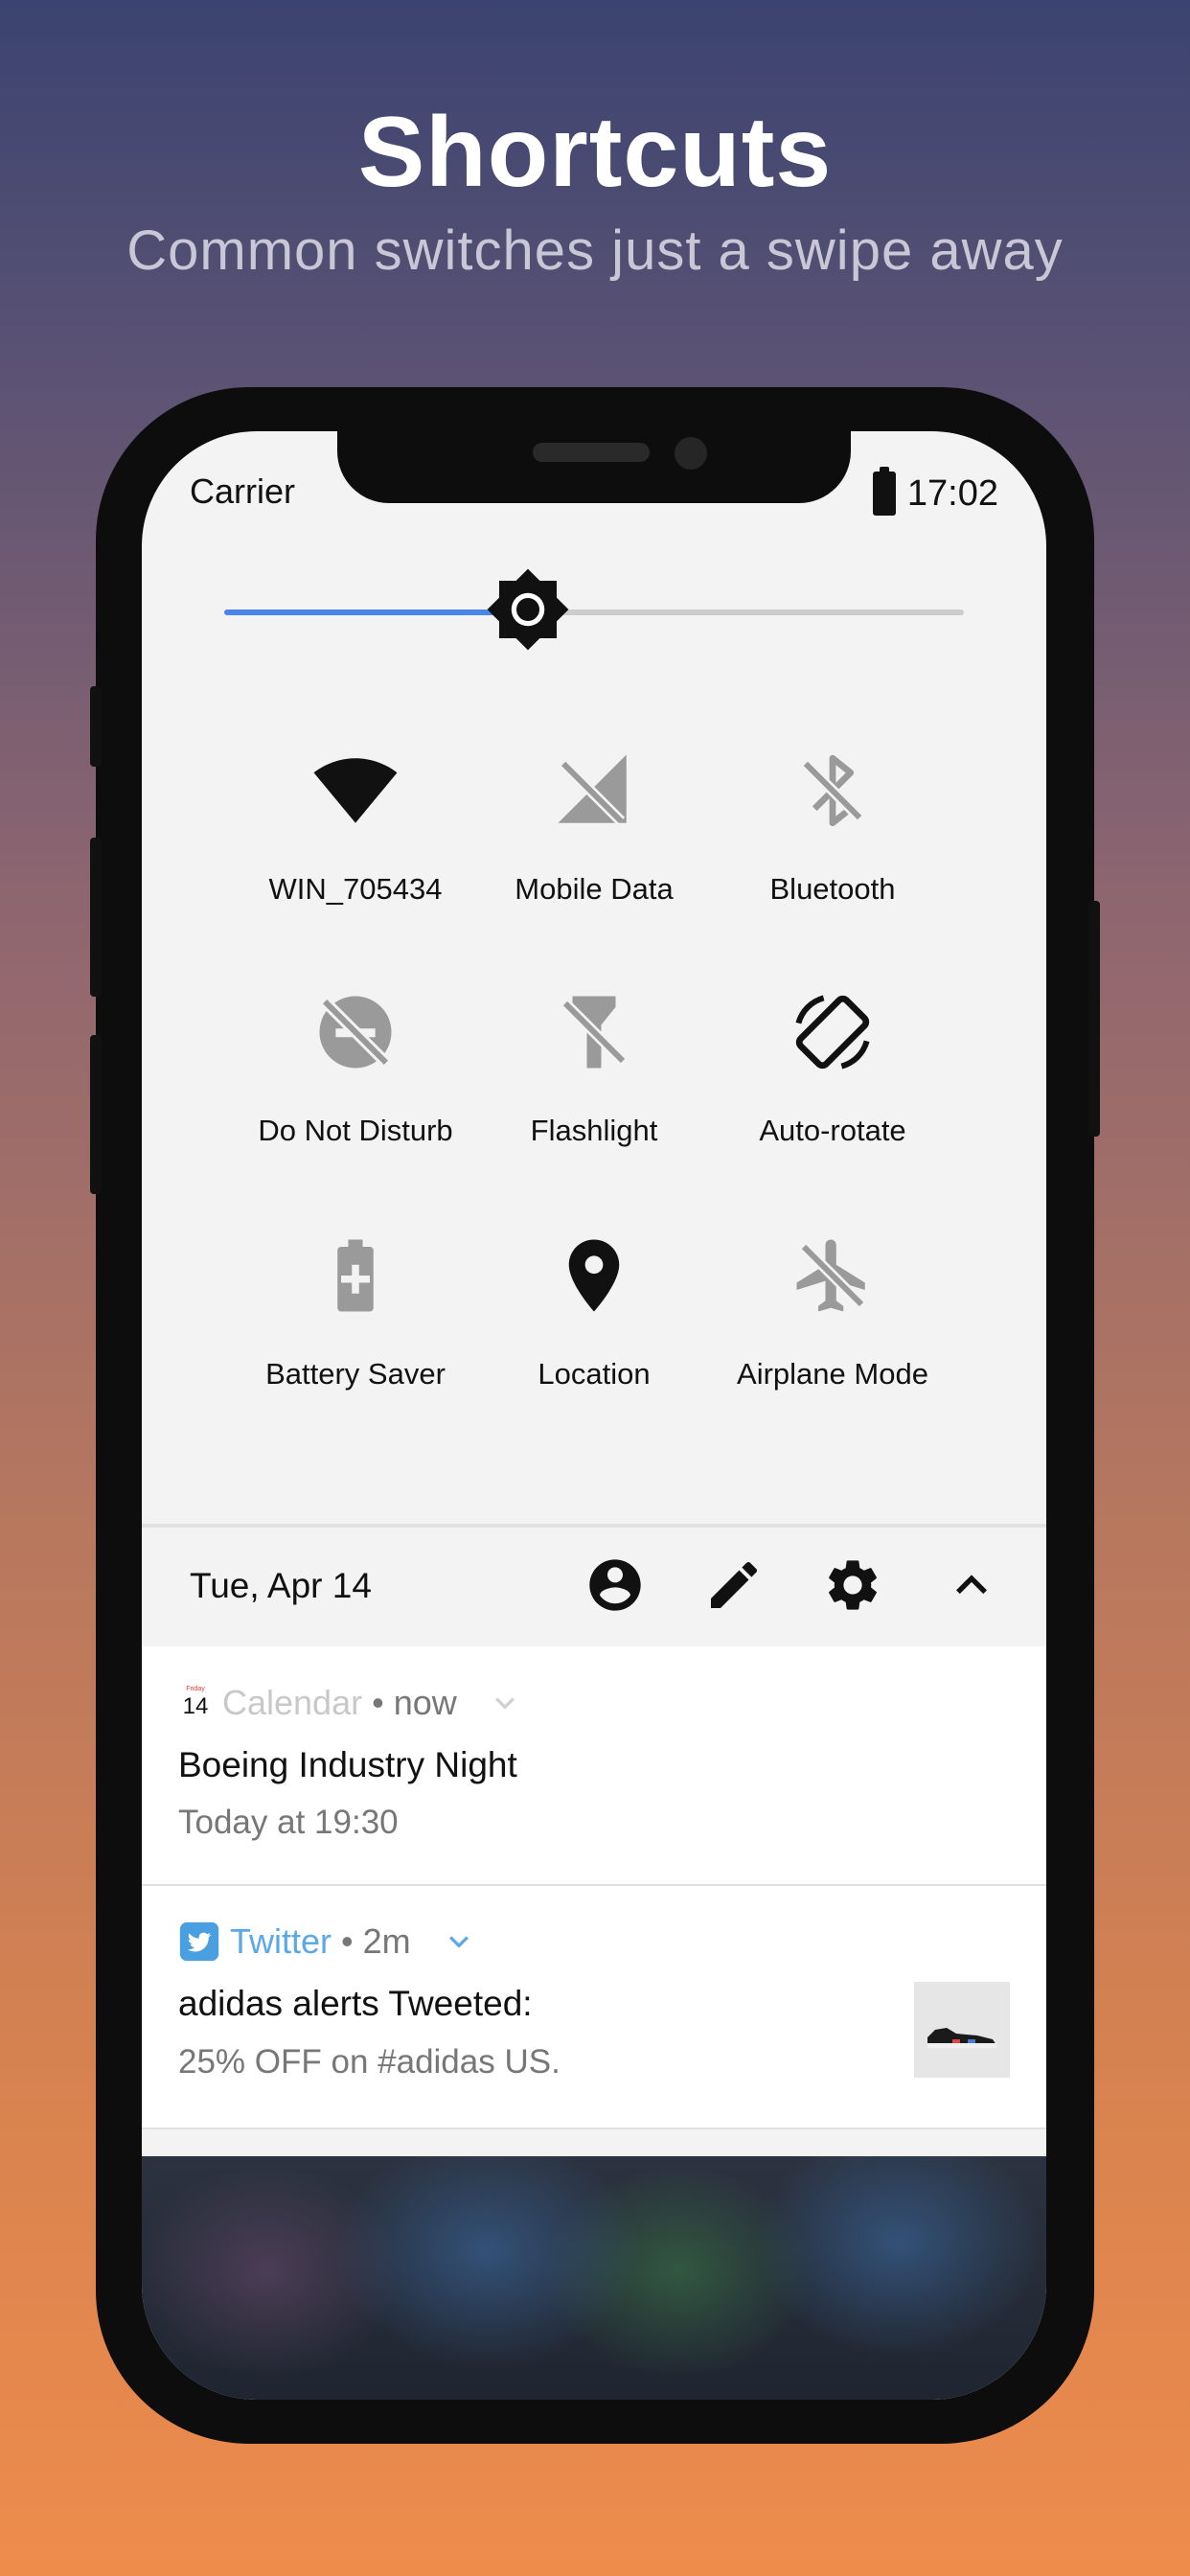 The width and height of the screenshot is (1190, 2576). I want to click on tile-label: WIN_705434, so click(356, 889).